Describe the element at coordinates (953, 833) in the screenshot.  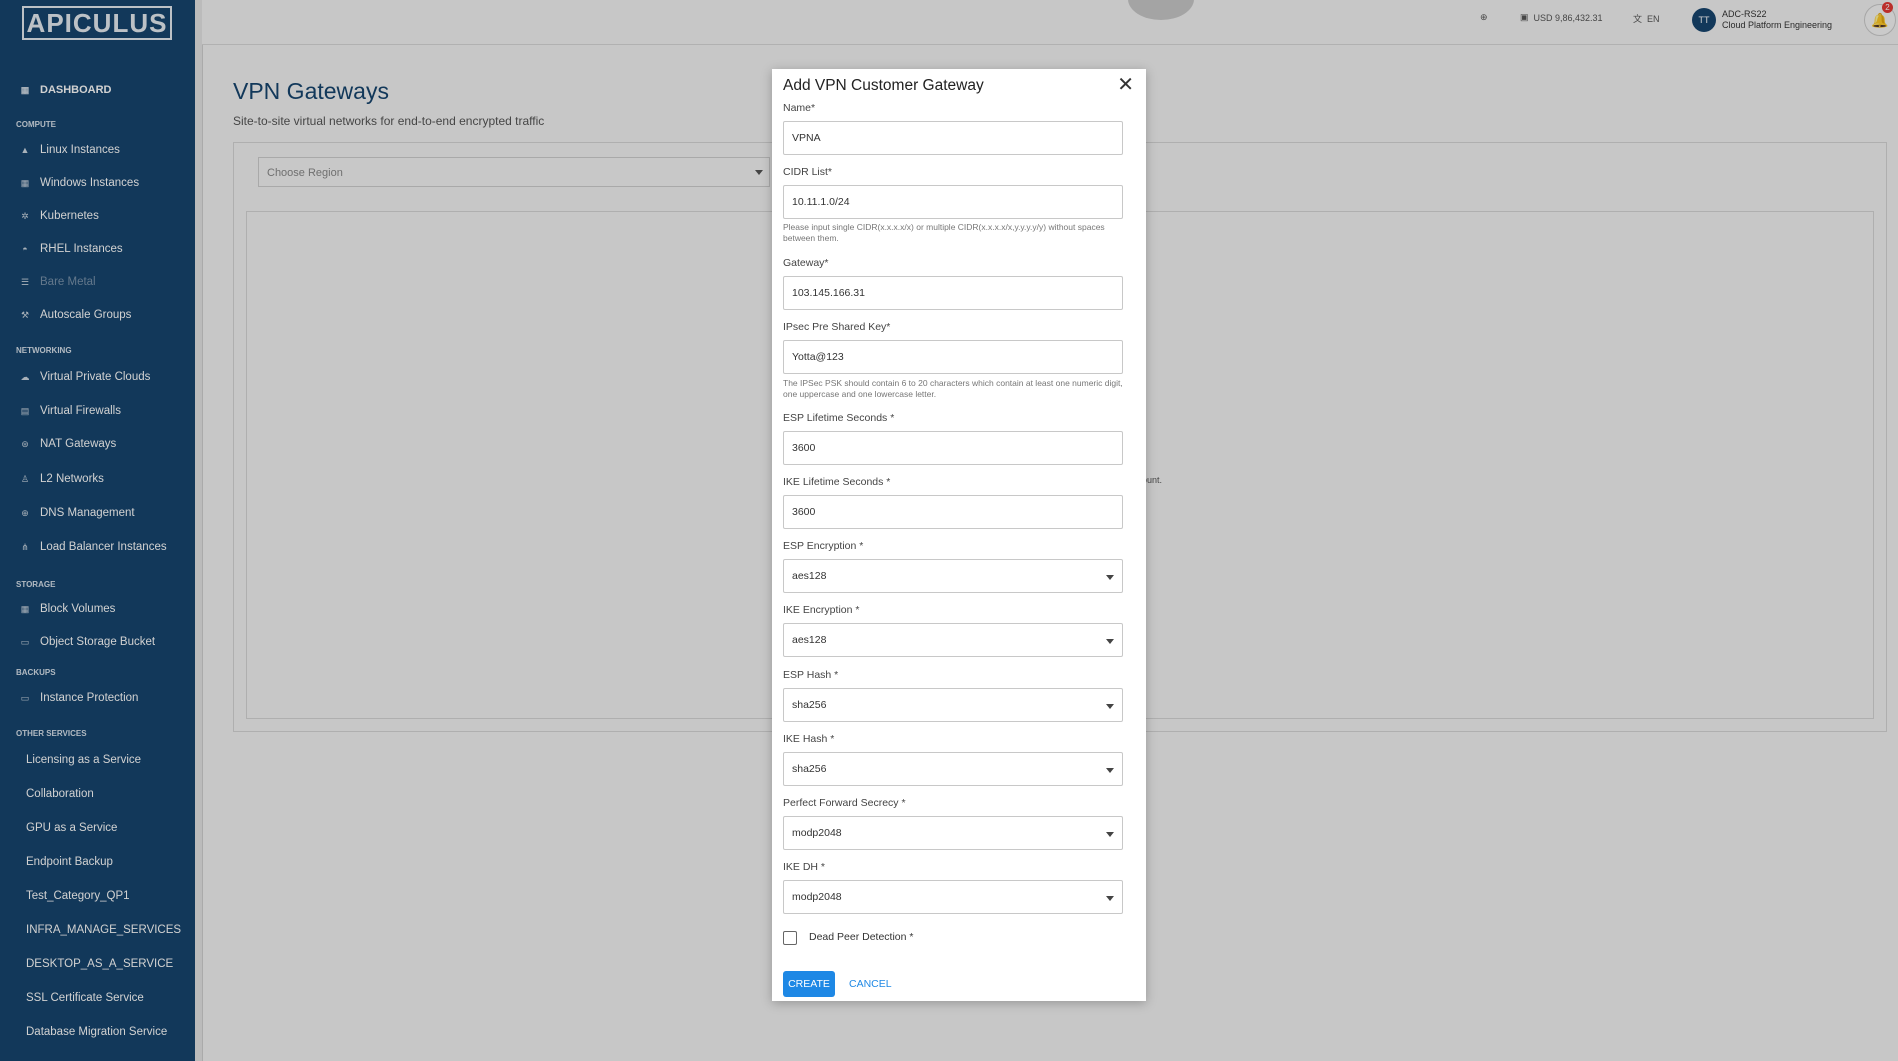
I see `pfs-select: modp2048` at that location.